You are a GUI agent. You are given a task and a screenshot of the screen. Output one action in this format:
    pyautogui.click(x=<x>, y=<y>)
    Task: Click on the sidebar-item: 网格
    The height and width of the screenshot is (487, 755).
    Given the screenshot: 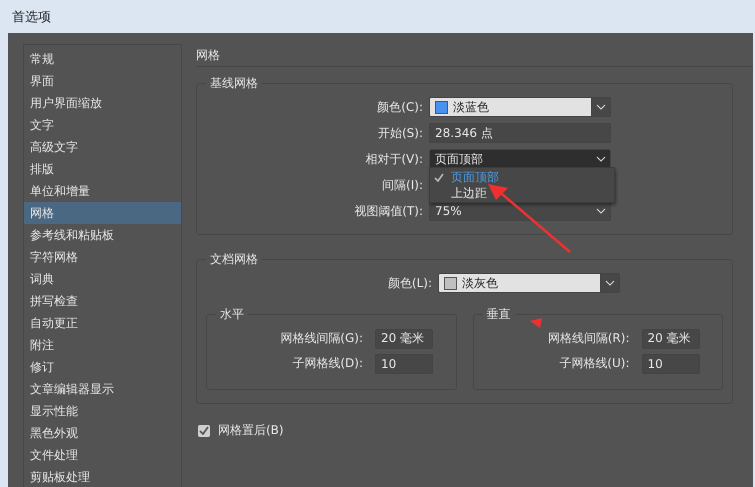 What is the action you would take?
    pyautogui.click(x=102, y=213)
    